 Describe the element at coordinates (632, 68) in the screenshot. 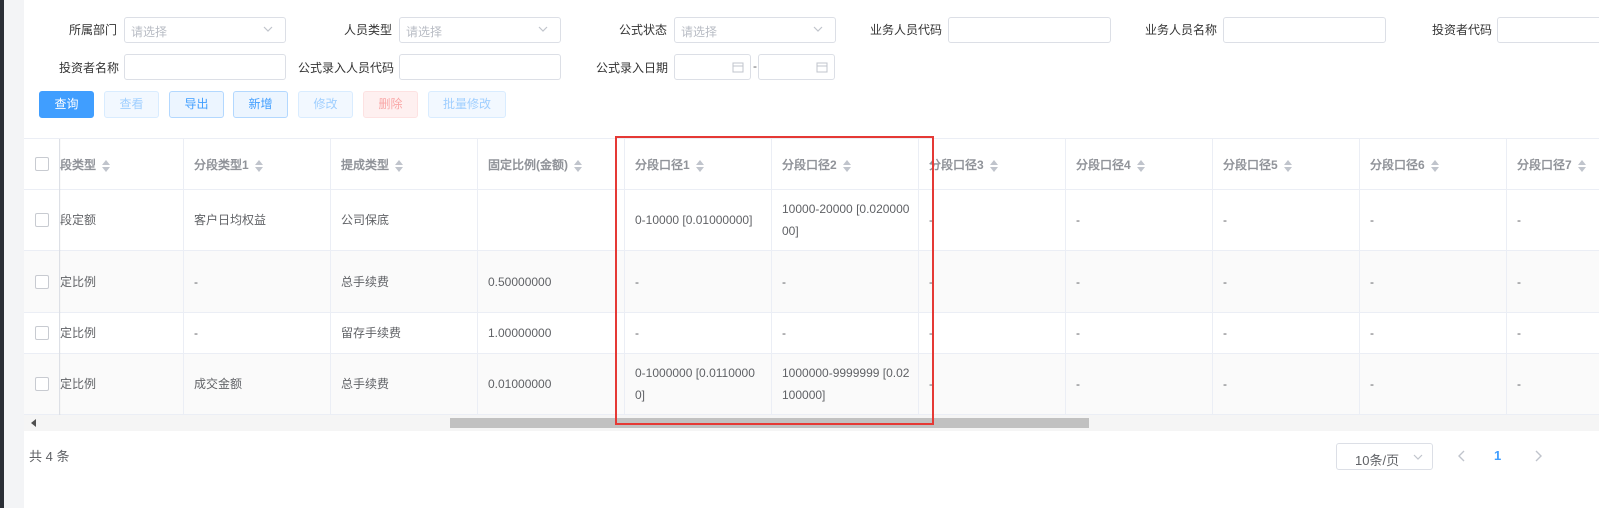

I see `entry-date-label: 公式录入日期` at that location.